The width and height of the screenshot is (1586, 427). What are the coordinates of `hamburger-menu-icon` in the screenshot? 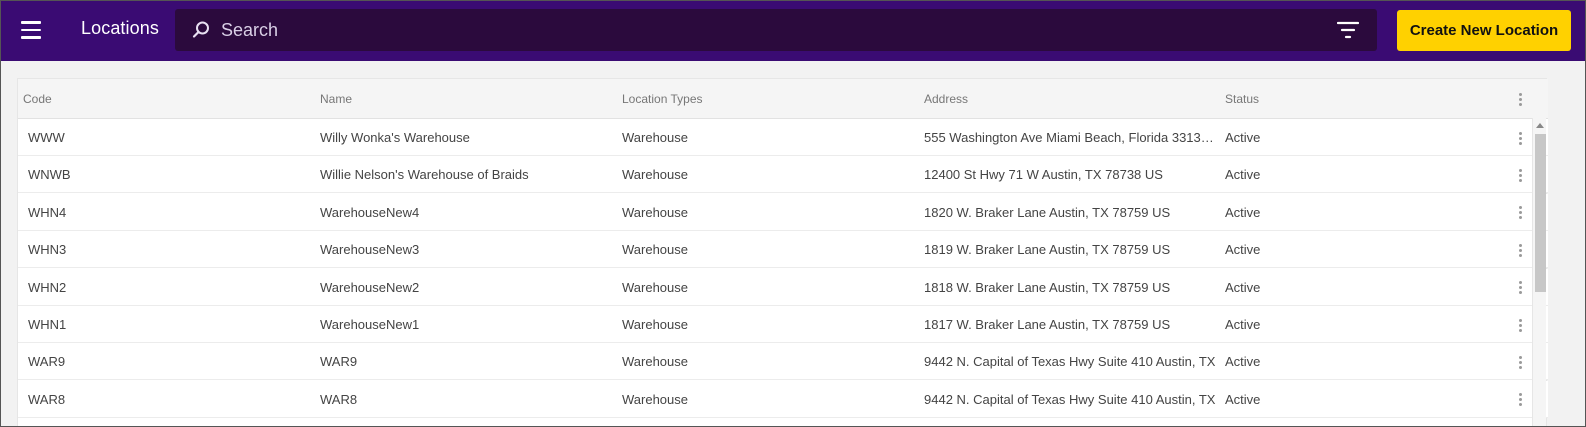 It's located at (31, 22).